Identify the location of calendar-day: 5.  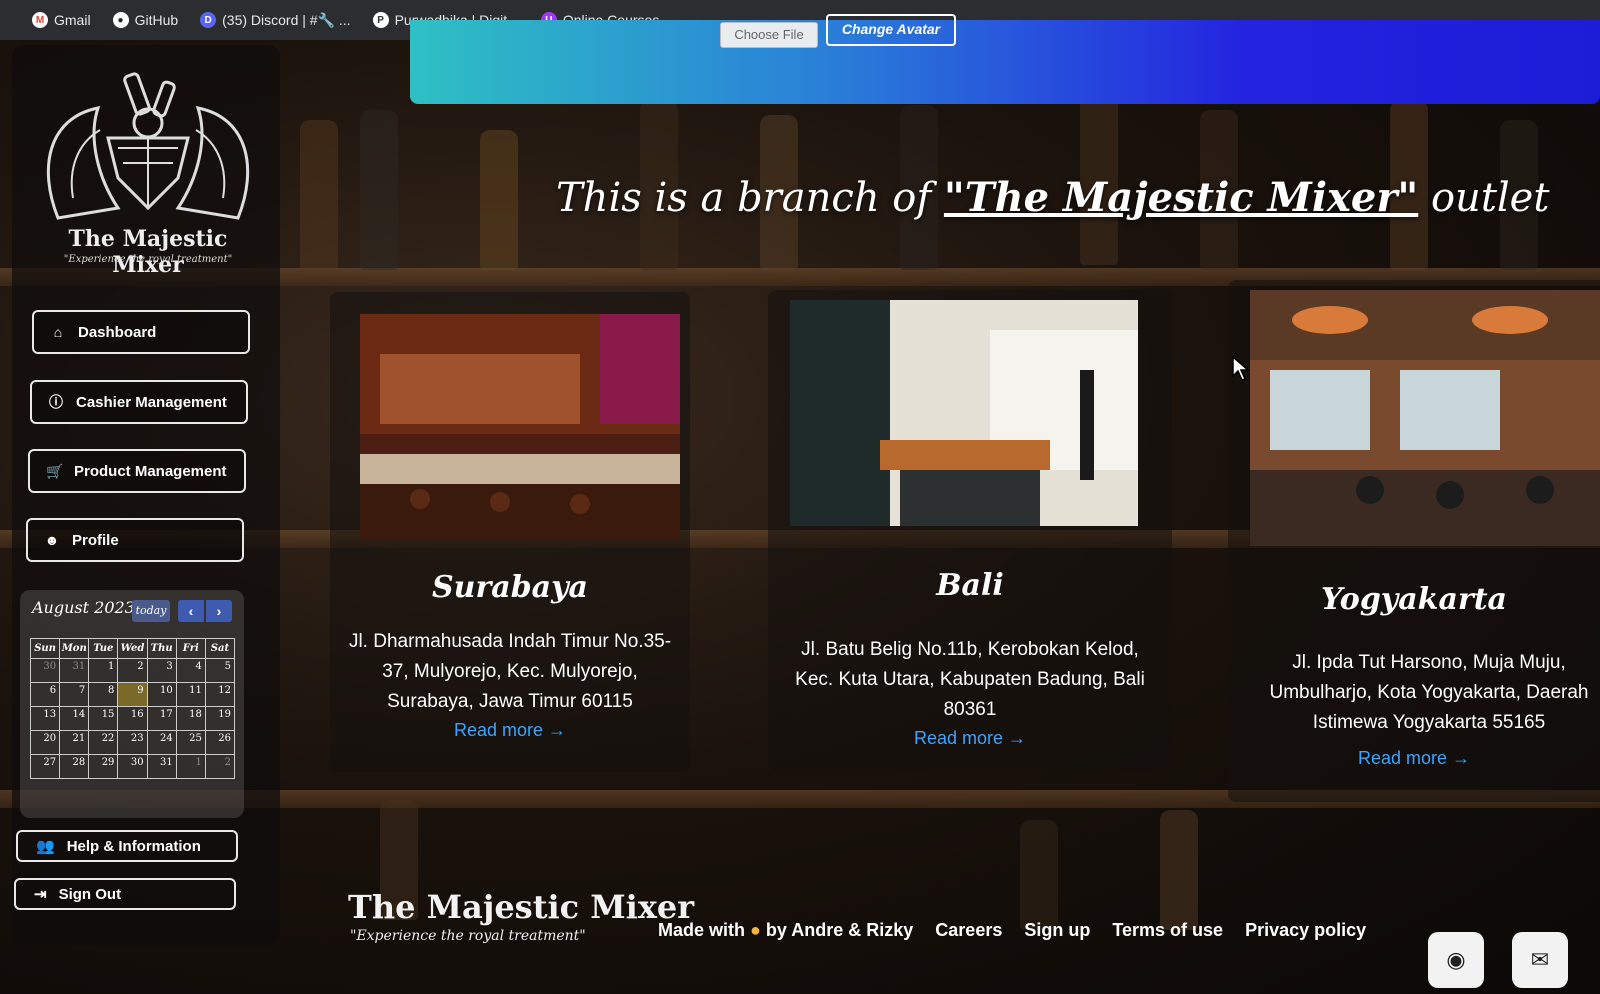
(220, 671).